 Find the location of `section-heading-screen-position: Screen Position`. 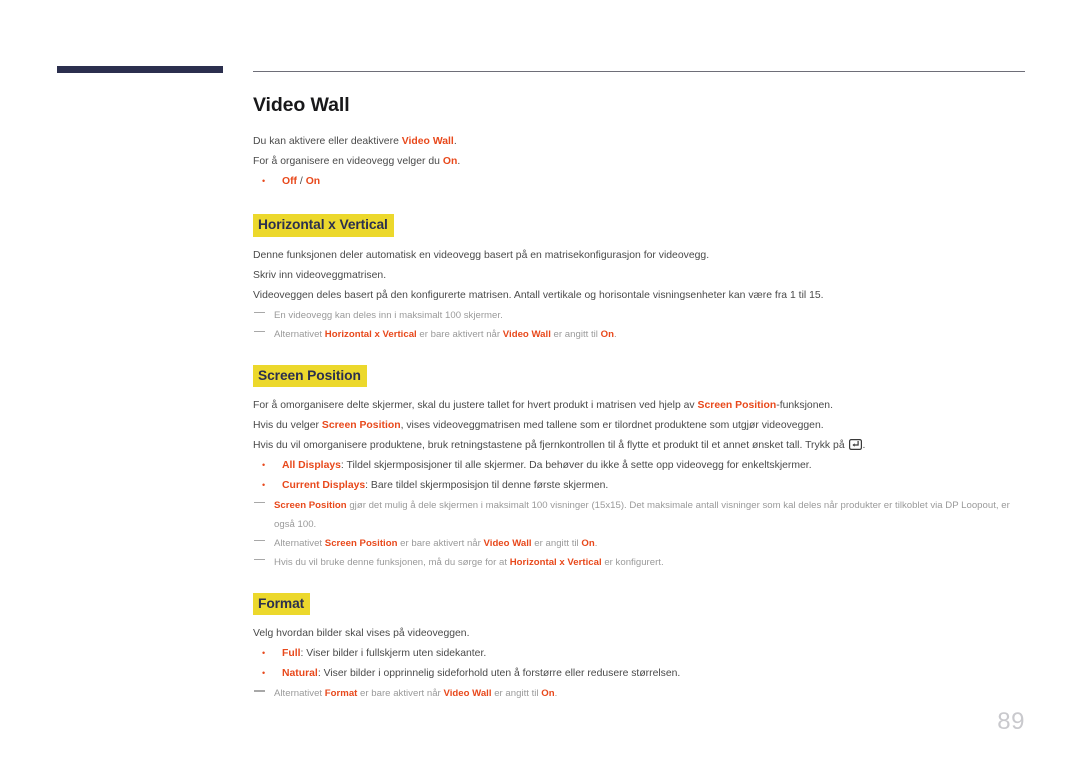

section-heading-screen-position: Screen Position is located at coordinates (310, 375).